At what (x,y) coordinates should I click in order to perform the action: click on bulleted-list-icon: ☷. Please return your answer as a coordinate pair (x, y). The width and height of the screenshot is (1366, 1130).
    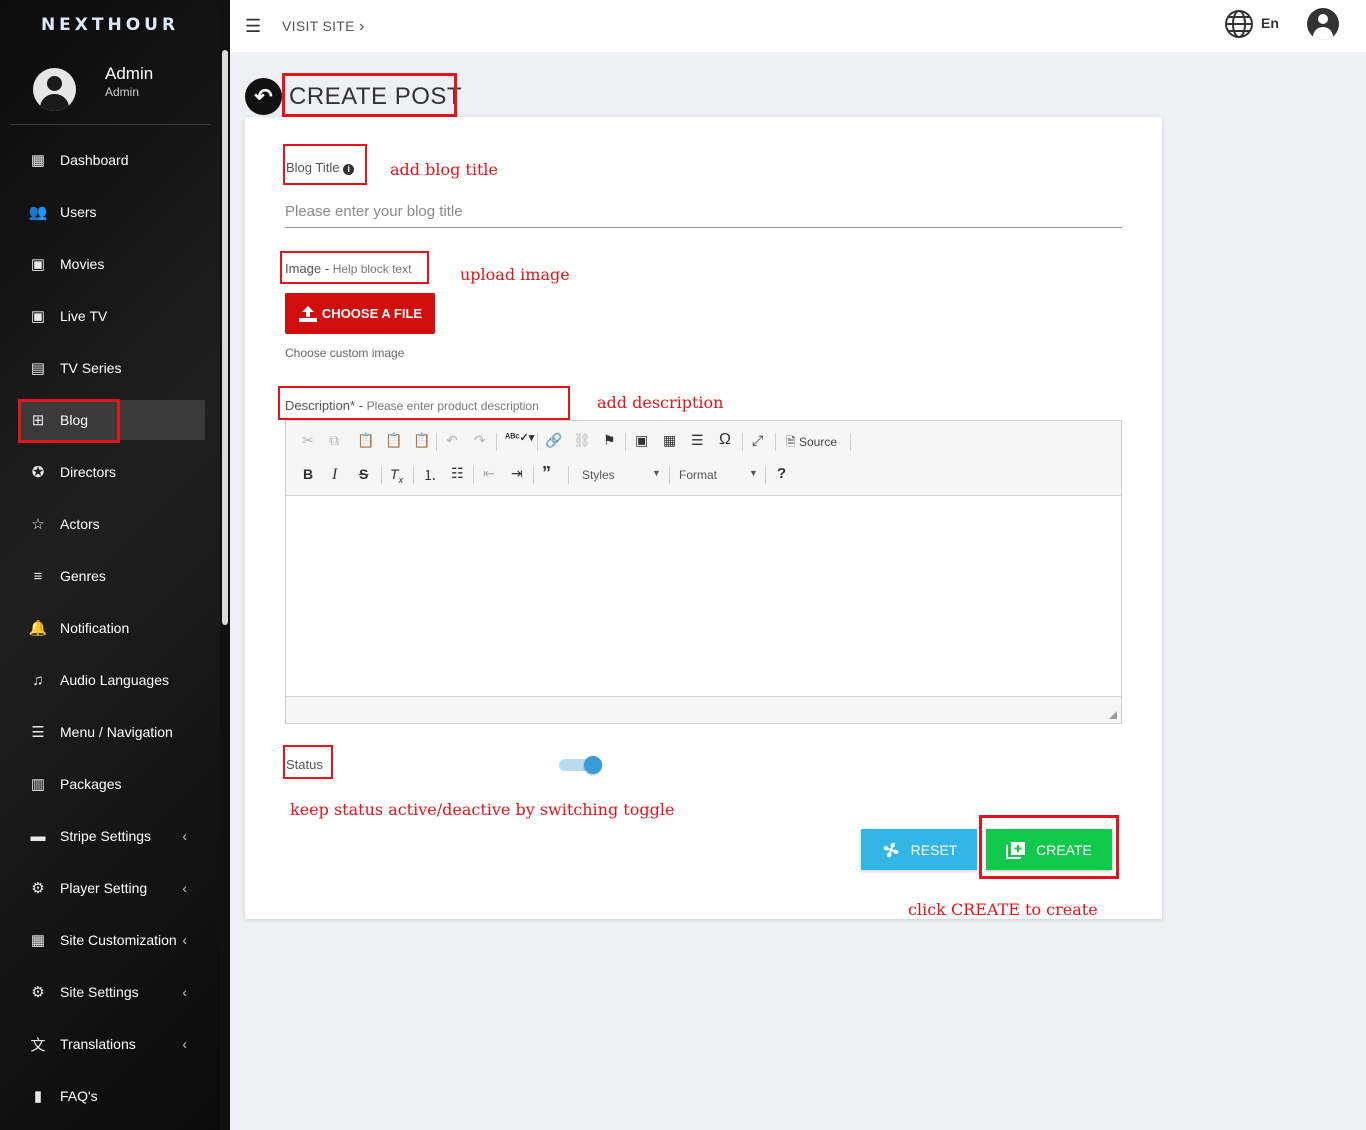
    Looking at the image, I should click on (457, 473).